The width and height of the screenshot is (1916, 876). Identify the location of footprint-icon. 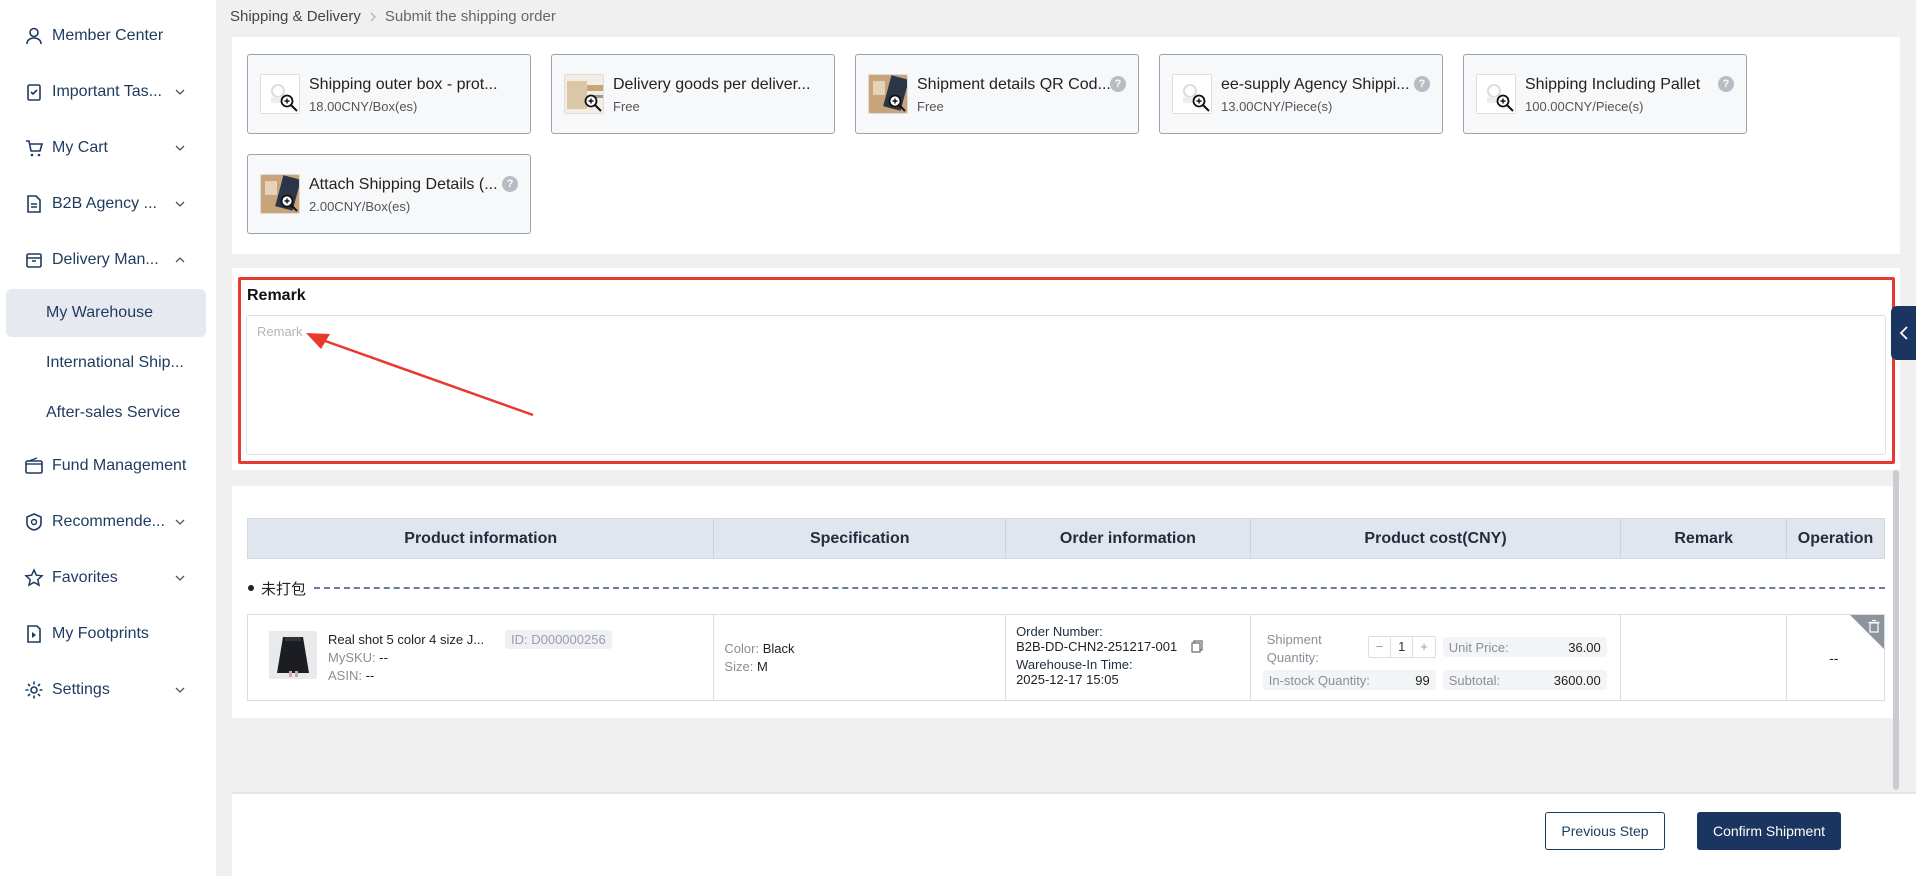
(34, 634).